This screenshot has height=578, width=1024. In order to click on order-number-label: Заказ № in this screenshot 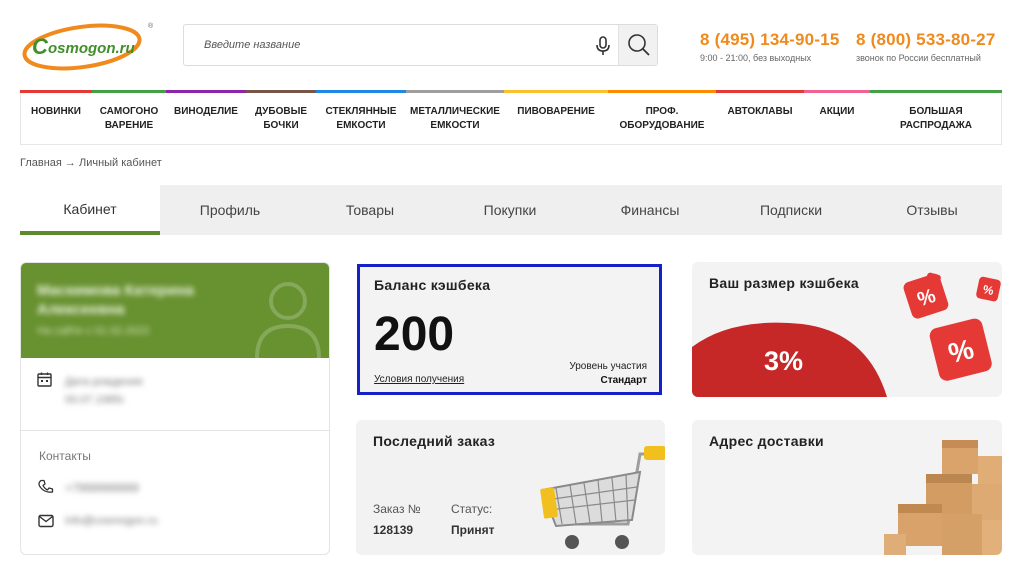, I will do `click(397, 509)`.